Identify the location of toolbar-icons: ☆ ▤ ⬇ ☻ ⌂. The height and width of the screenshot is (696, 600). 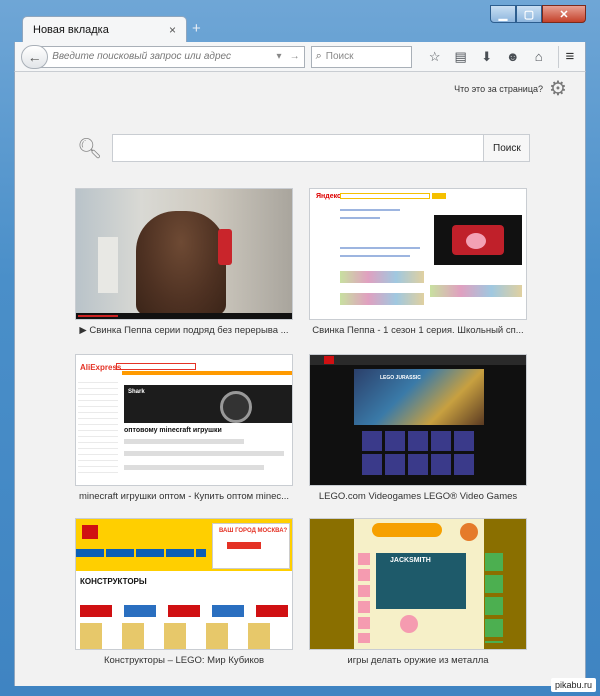
(487, 57).